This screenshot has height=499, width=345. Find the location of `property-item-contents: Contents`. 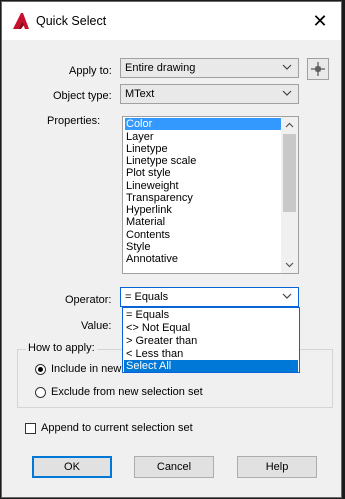

property-item-contents: Contents is located at coordinates (203, 235).